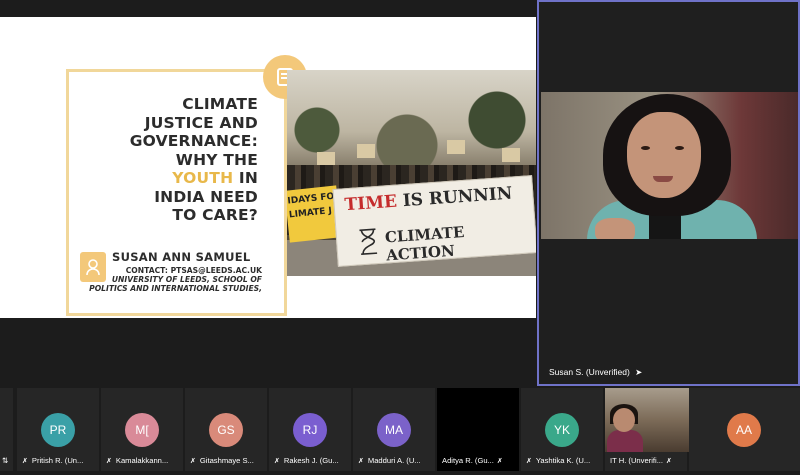  Describe the element at coordinates (6, 429) in the screenshot. I see `participant-tile: ⇅` at that location.